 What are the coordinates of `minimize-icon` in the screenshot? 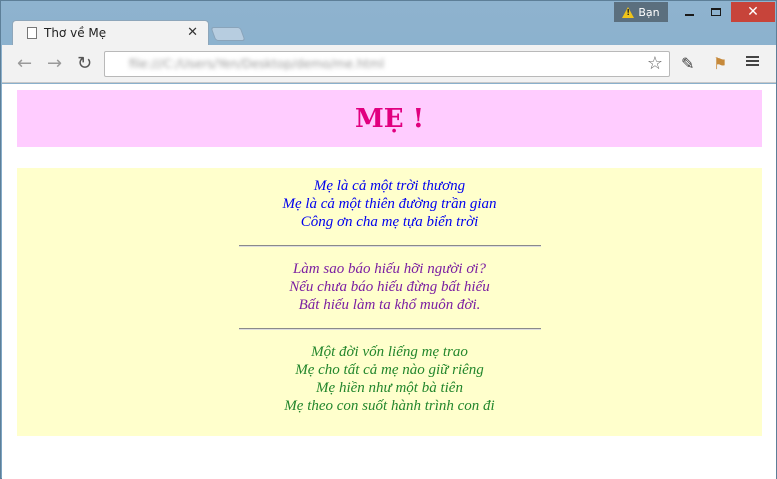 It's located at (689, 15).